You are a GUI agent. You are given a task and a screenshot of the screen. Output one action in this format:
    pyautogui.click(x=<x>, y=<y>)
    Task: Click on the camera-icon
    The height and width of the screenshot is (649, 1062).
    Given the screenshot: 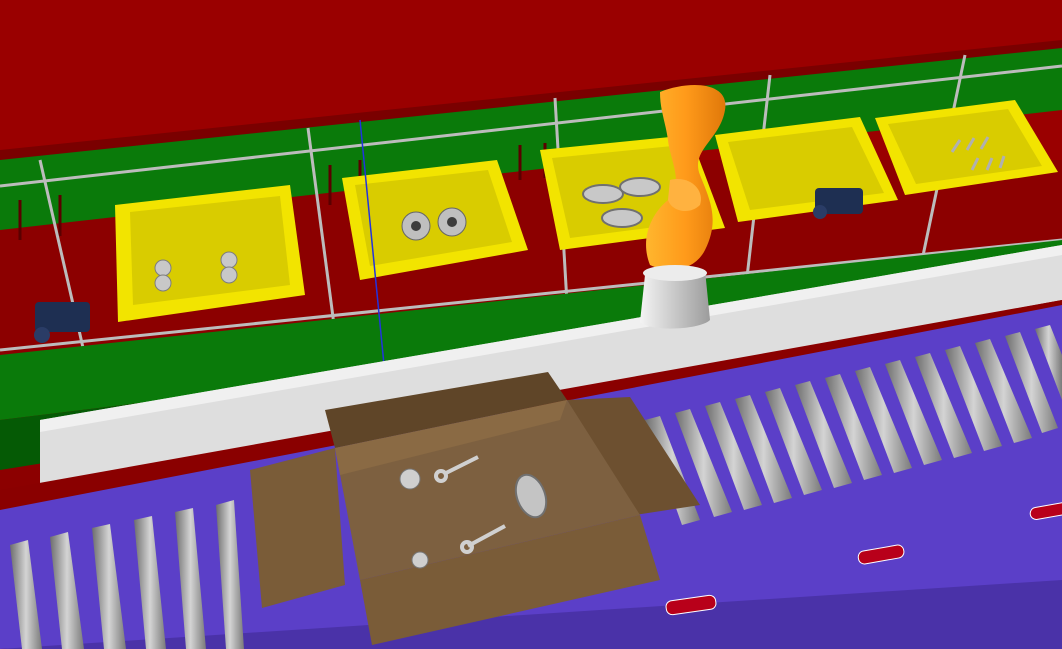 What is the action you would take?
    pyautogui.click(x=838, y=203)
    